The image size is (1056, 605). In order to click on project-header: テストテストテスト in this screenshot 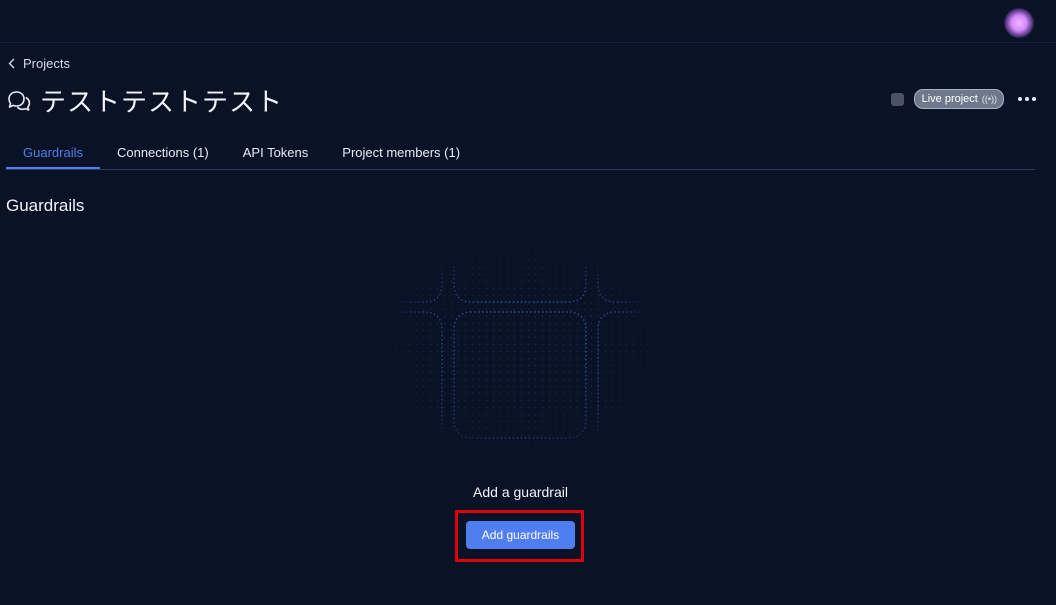, I will do `click(144, 100)`.